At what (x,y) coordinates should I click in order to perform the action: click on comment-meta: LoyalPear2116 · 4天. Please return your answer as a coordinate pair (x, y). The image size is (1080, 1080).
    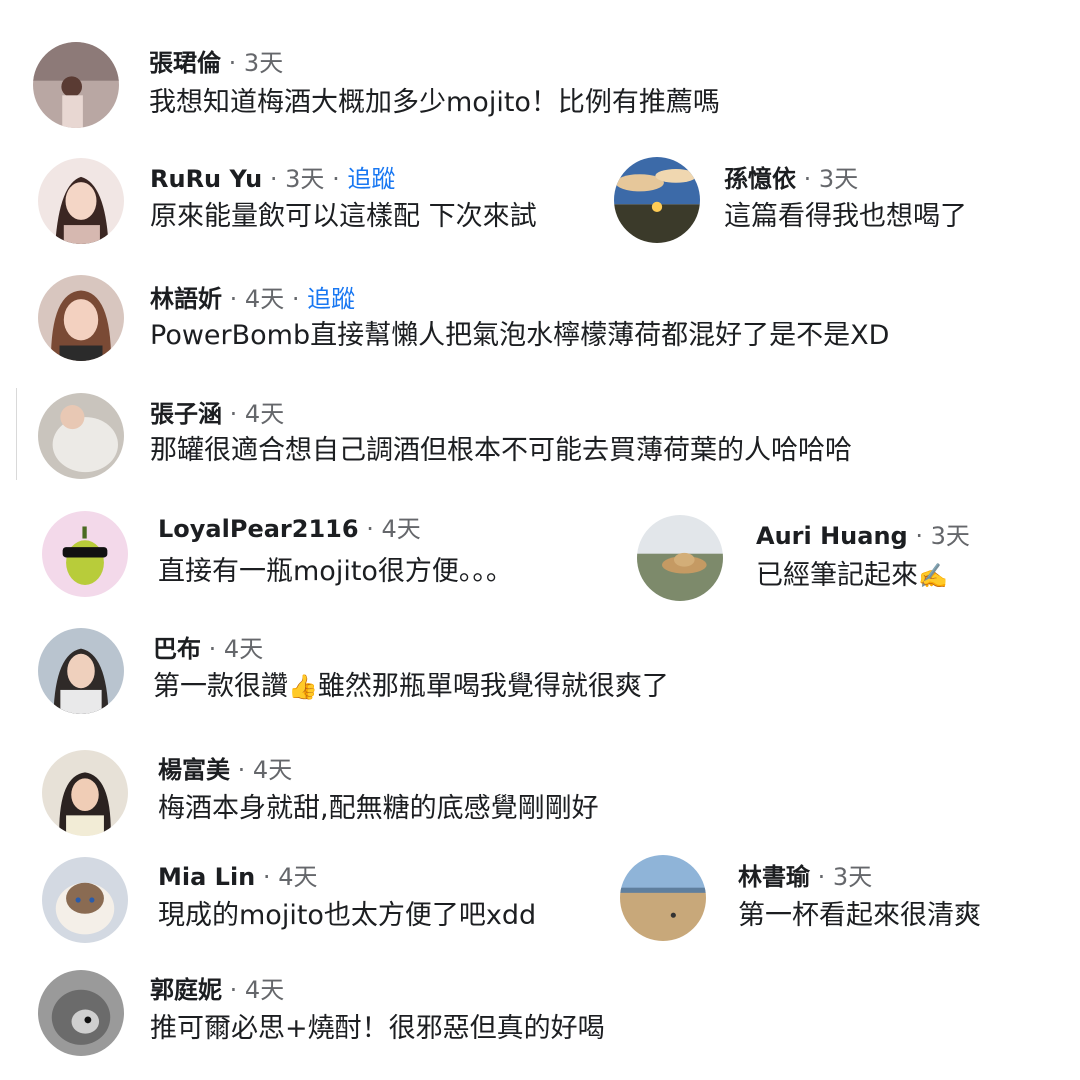
    Looking at the image, I should click on (289, 529).